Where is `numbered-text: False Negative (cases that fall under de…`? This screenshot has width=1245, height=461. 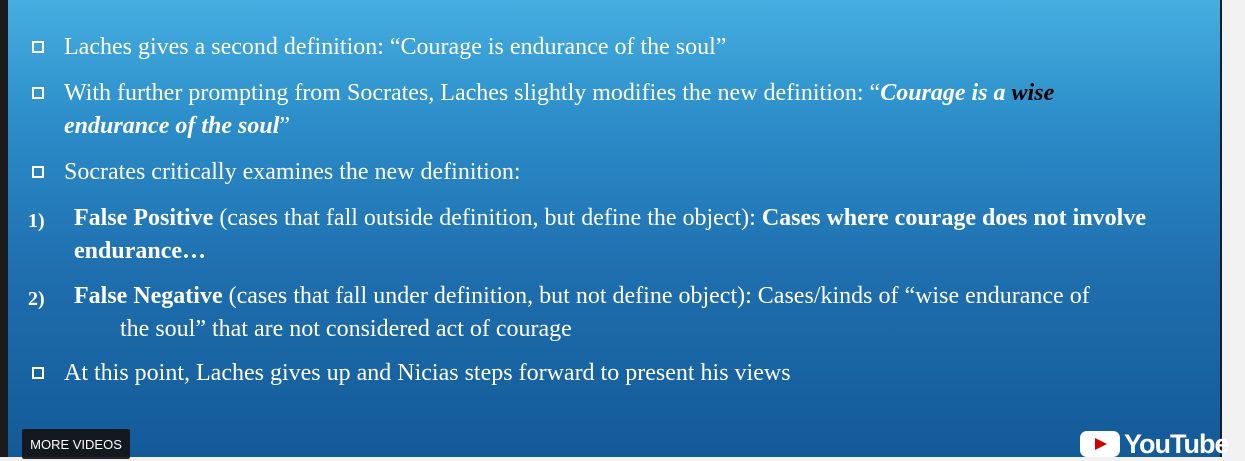
numbered-text: False Negative (cases that fall under de… is located at coordinates (609, 313).